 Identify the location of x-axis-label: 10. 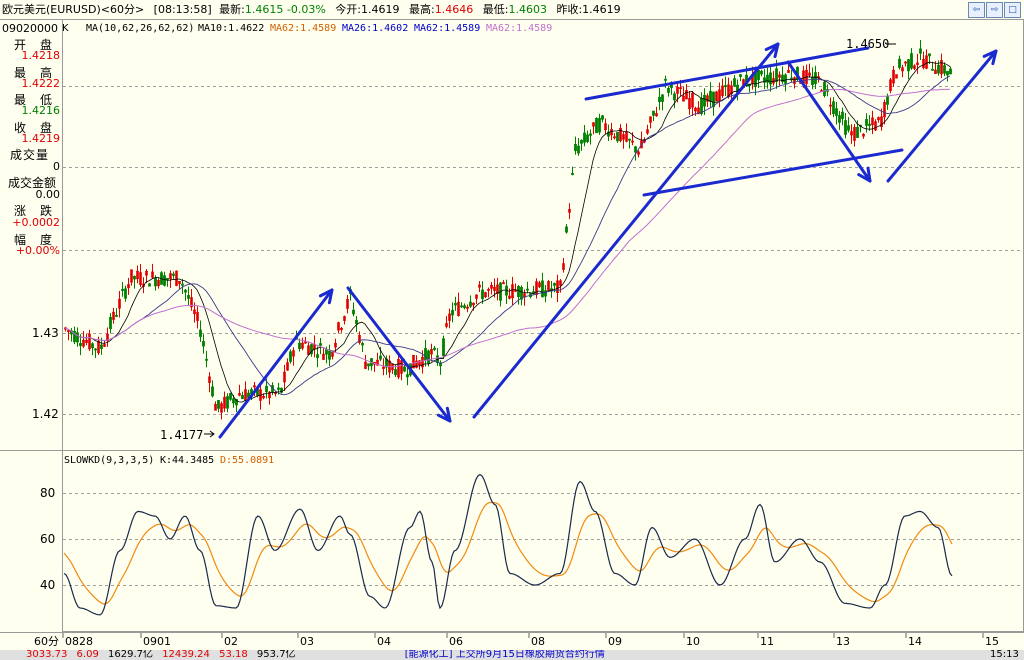
(693, 641).